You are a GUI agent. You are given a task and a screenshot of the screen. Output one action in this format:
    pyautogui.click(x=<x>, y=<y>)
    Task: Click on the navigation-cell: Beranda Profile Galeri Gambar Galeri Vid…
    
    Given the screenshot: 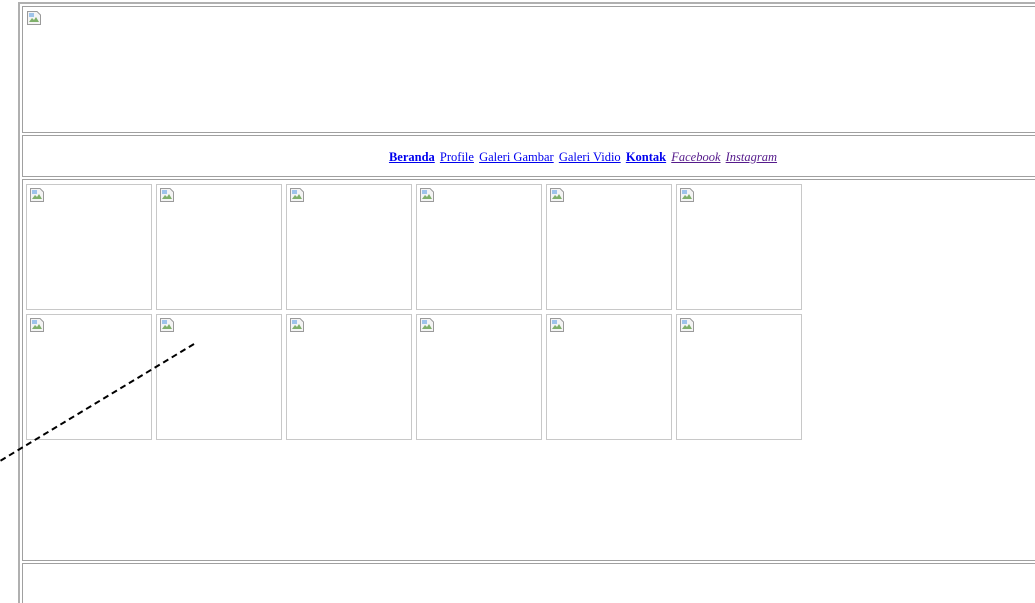 What is the action you would take?
    pyautogui.click(x=528, y=156)
    